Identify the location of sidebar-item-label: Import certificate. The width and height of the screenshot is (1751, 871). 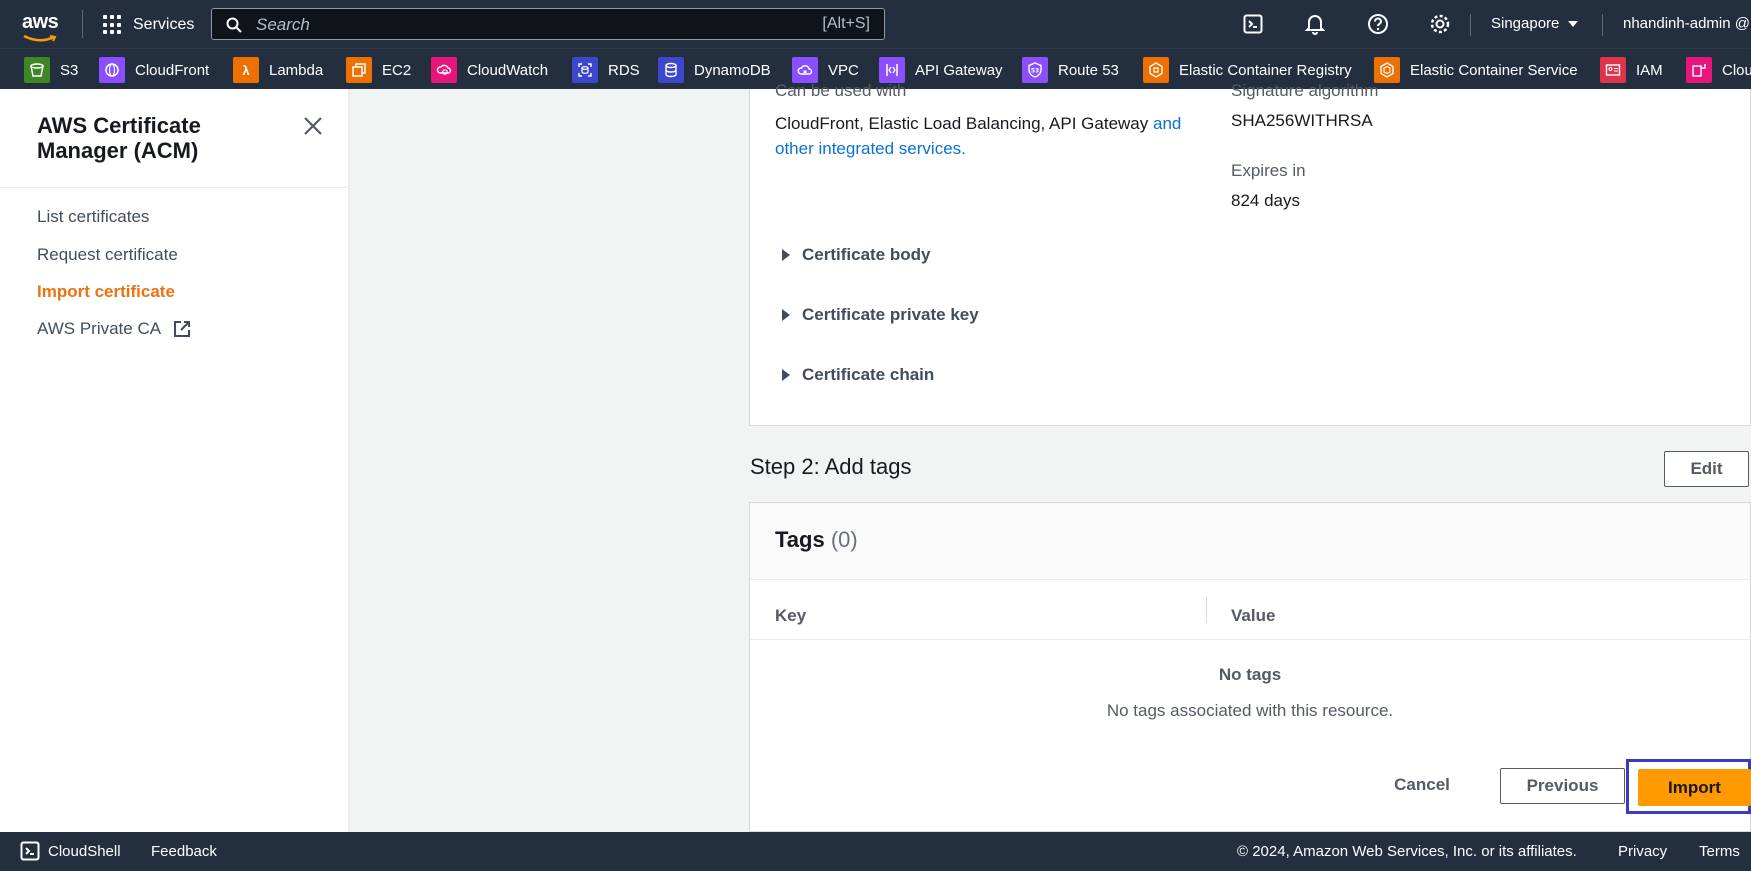
(106, 291).